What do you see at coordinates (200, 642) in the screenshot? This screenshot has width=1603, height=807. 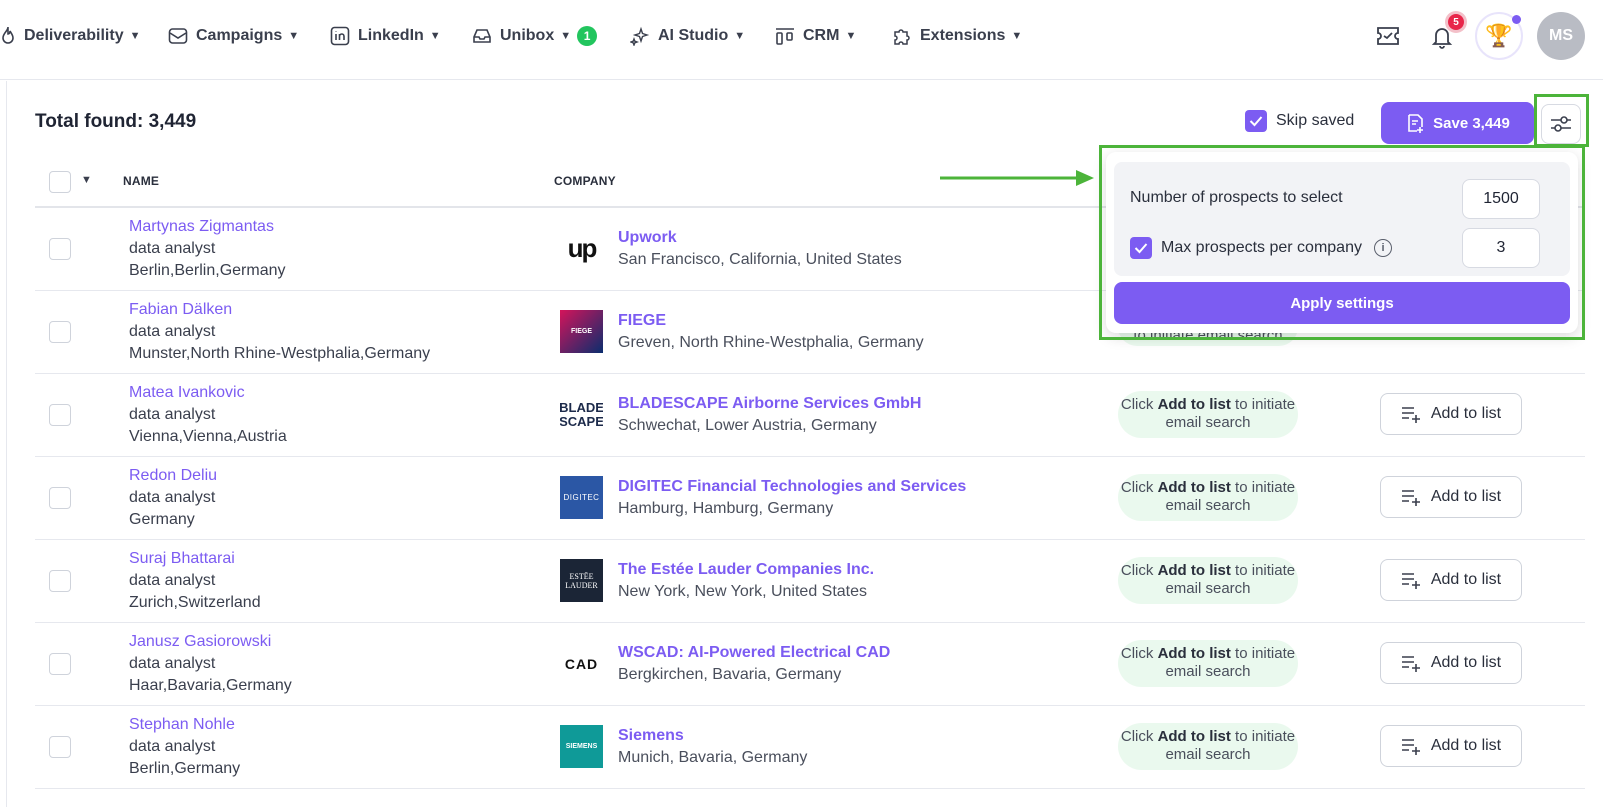 I see `prospect-name: Janusz Gasiorowski` at bounding box center [200, 642].